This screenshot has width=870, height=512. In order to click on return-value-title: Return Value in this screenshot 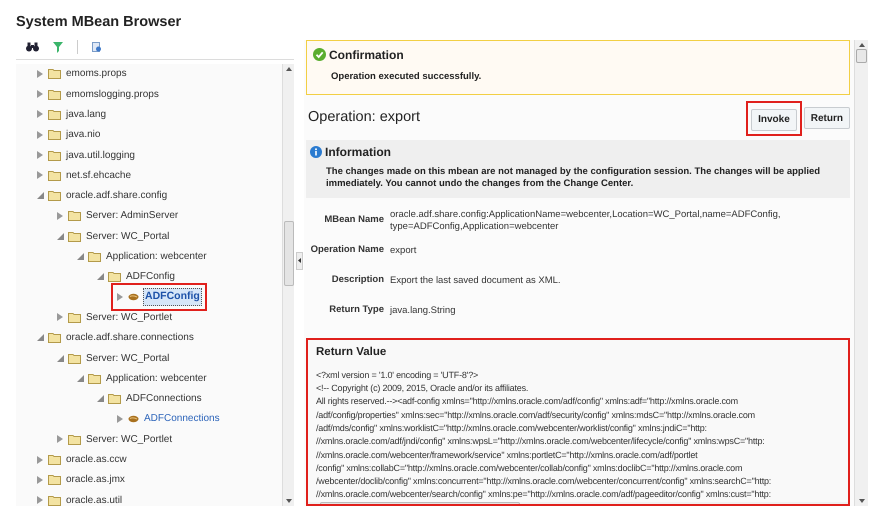, I will do `click(351, 352)`.